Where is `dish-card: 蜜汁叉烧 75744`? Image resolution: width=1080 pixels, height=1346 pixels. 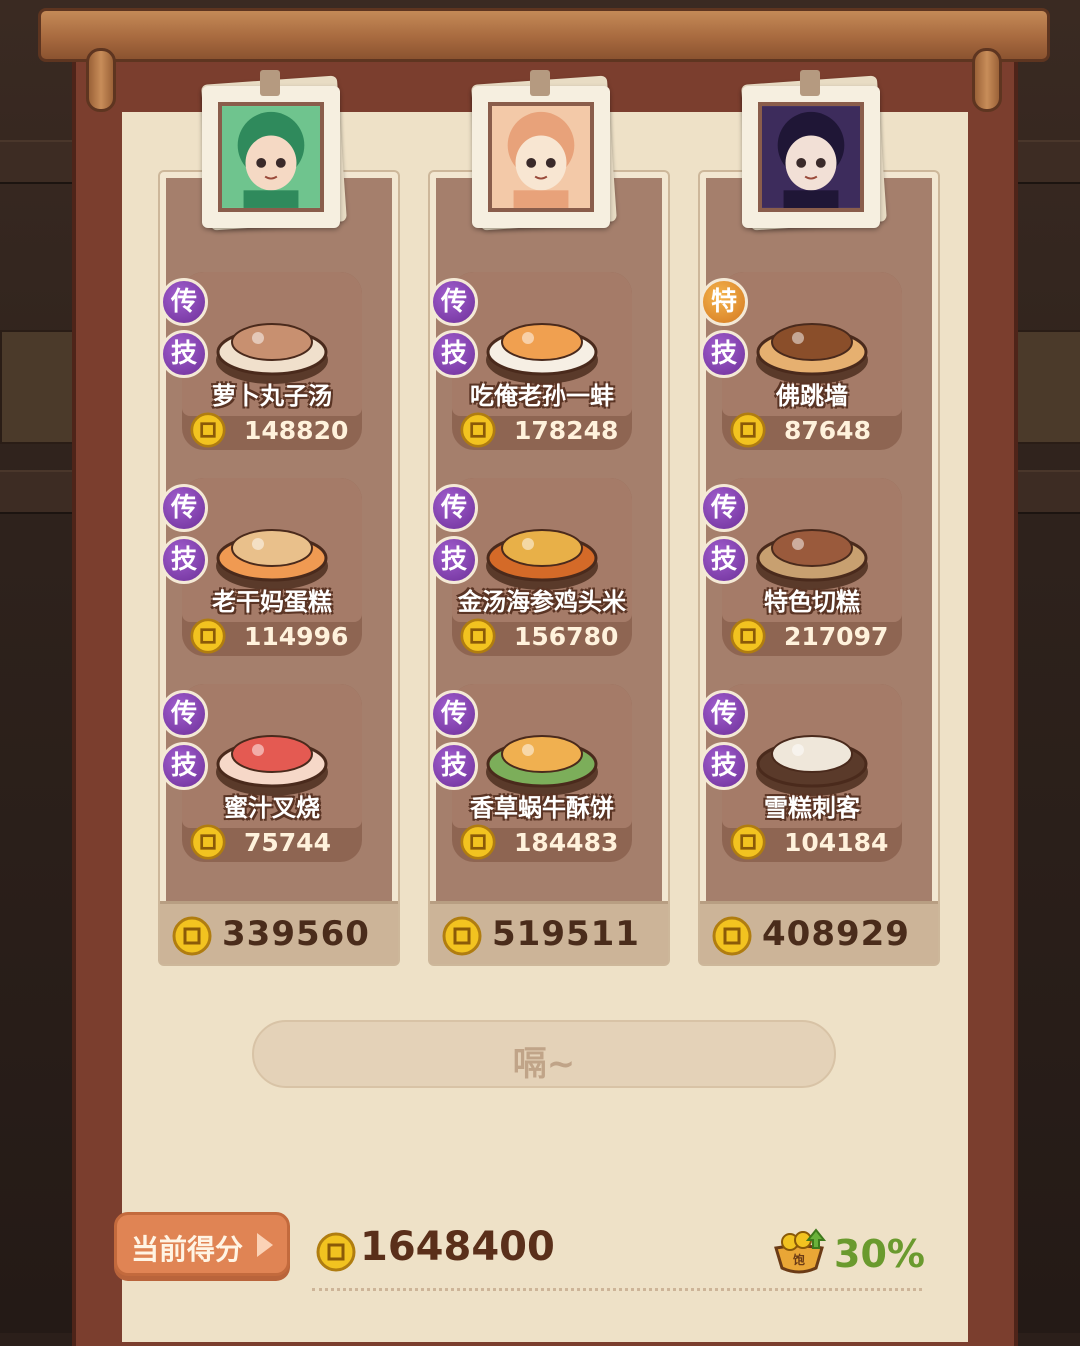 dish-card: 蜜汁叉烧 75744 is located at coordinates (272, 773).